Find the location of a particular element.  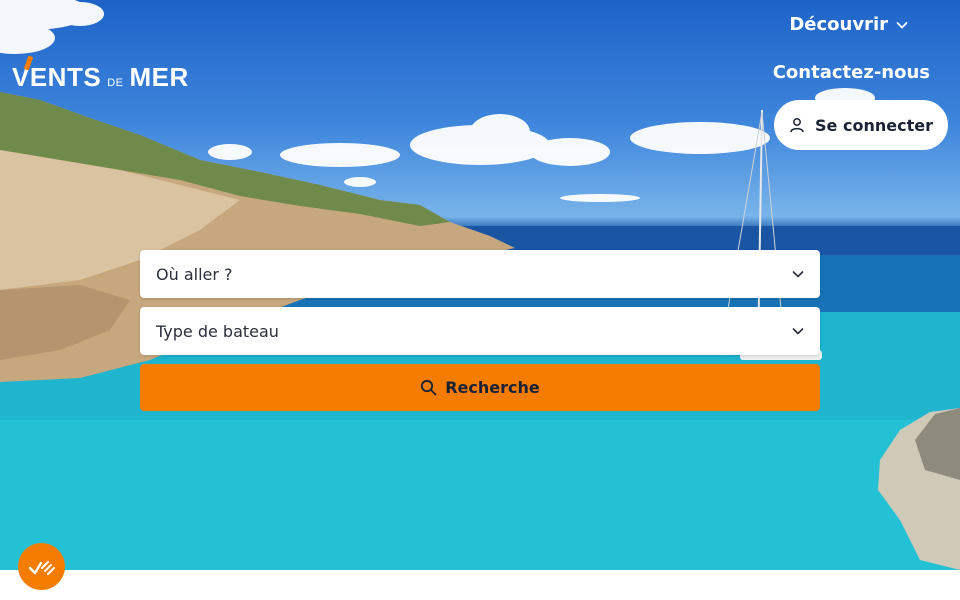

nav-discover-label: Découvrir is located at coordinates (838, 24).